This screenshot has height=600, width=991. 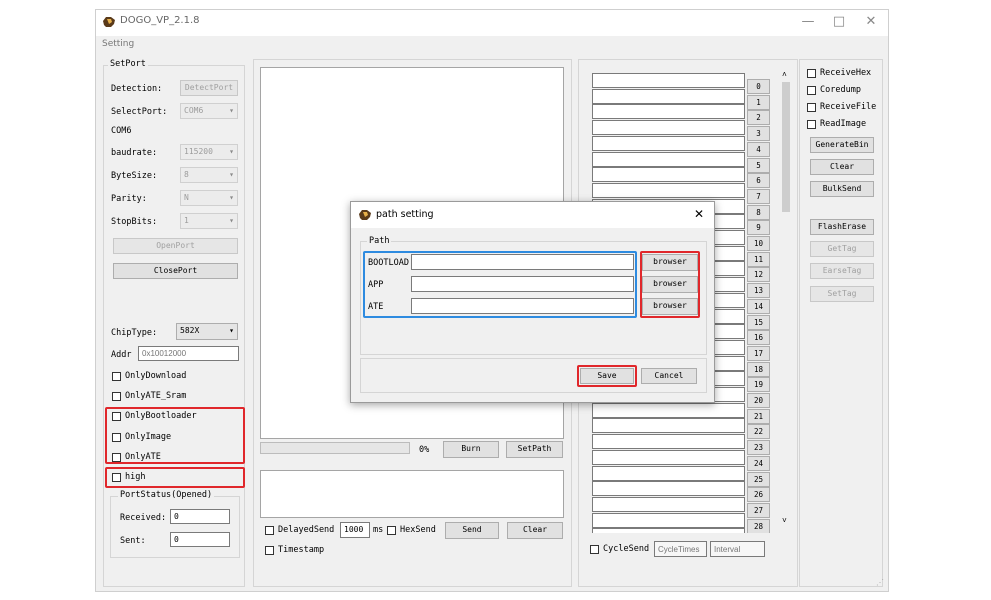 I want to click on ate-path-input, so click(x=522, y=306).